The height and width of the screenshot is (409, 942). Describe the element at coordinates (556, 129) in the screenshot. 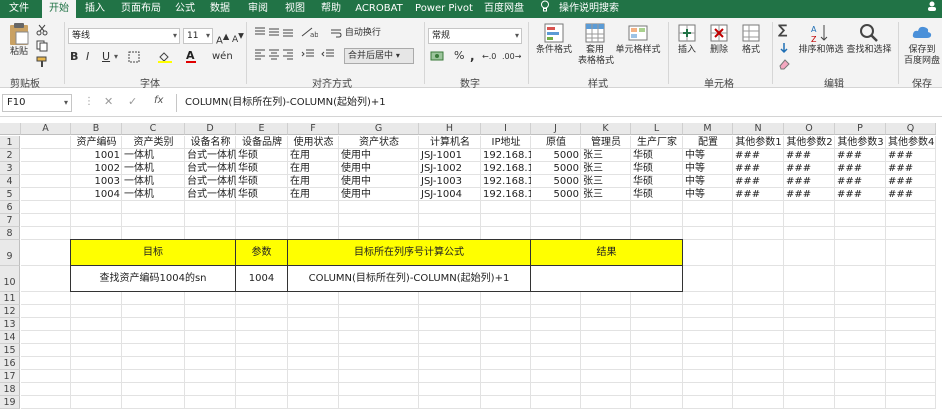

I see `column-header-j: J` at that location.